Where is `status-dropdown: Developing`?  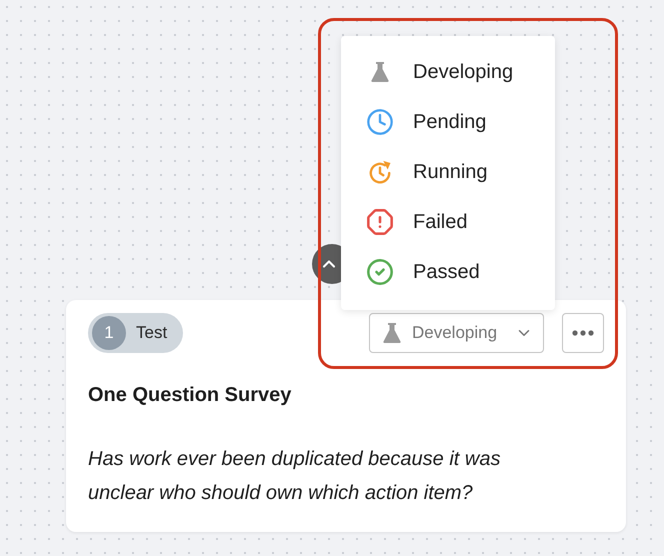
status-dropdown: Developing is located at coordinates (456, 333).